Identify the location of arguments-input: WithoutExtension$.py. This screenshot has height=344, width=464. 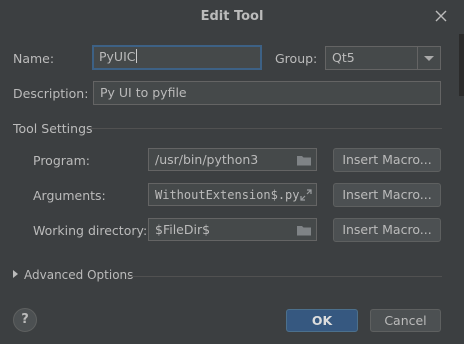
(232, 194).